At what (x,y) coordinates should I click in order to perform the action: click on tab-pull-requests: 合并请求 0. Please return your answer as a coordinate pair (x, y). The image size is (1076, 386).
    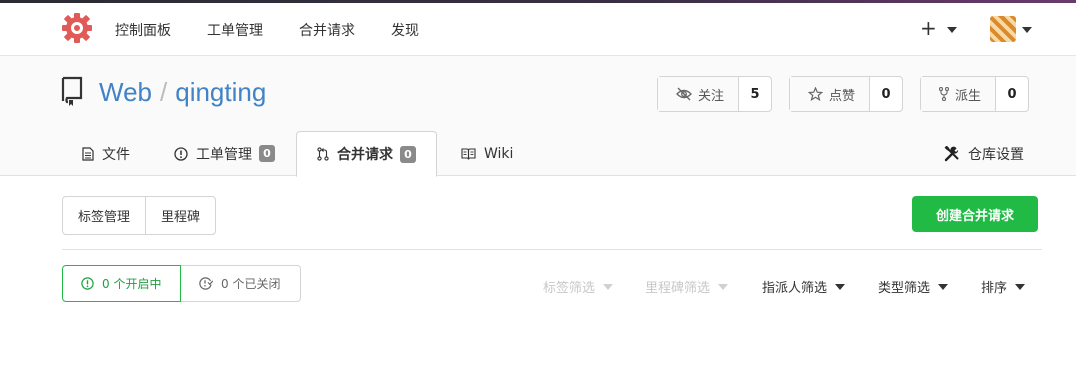
    Looking at the image, I should click on (366, 154).